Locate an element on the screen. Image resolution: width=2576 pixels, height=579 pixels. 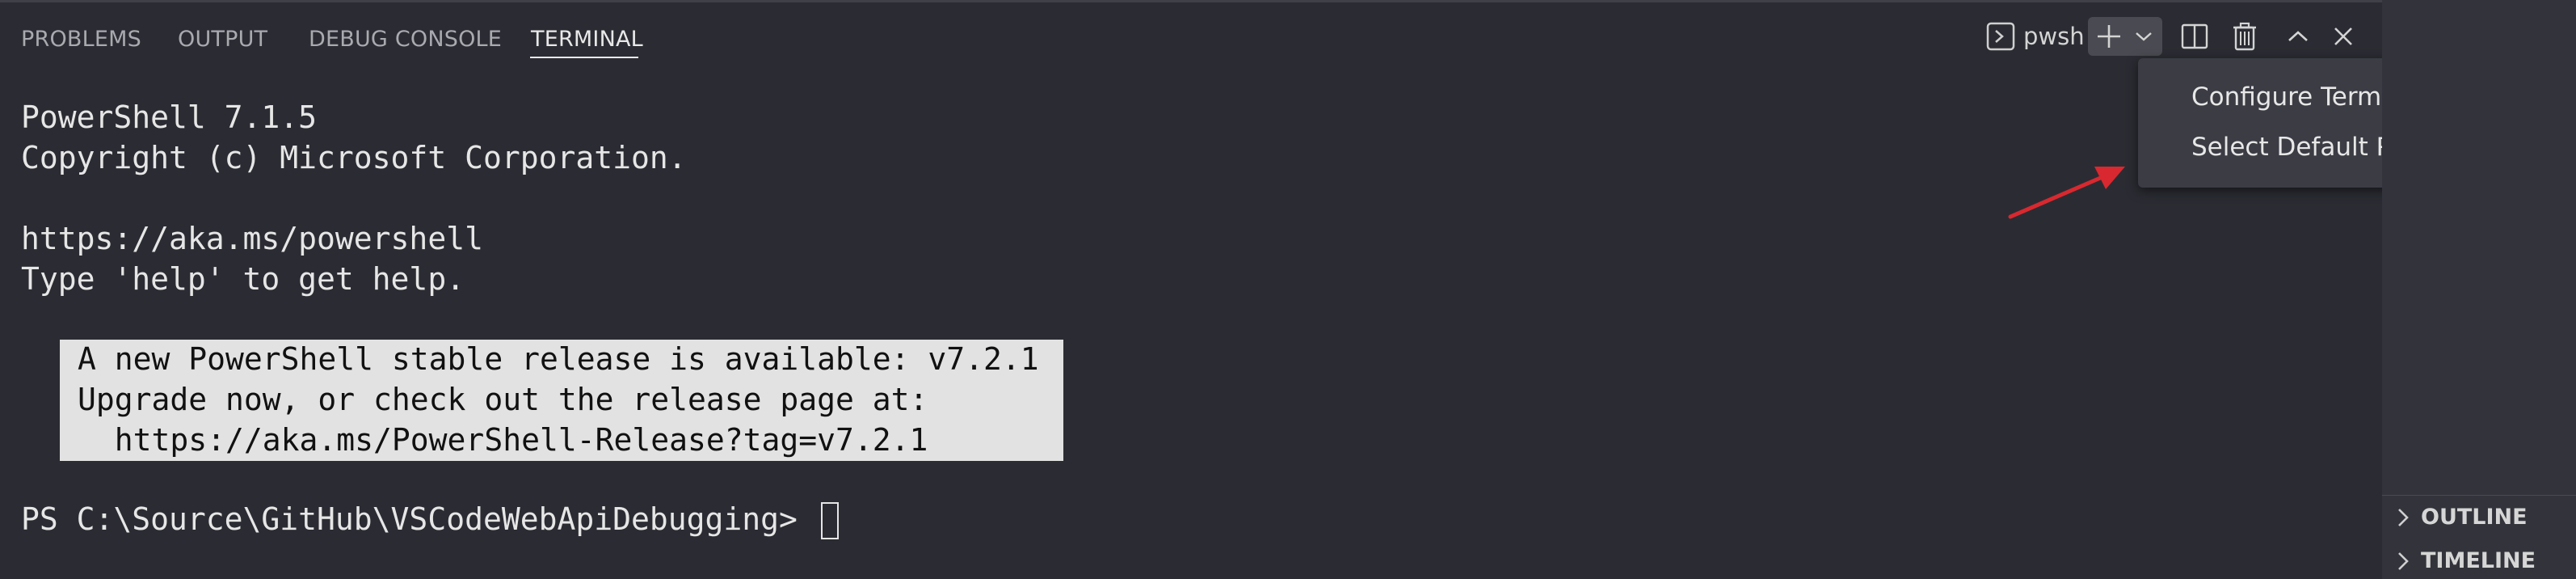
terminal-profile-label: pwsh is located at coordinates (2054, 36).